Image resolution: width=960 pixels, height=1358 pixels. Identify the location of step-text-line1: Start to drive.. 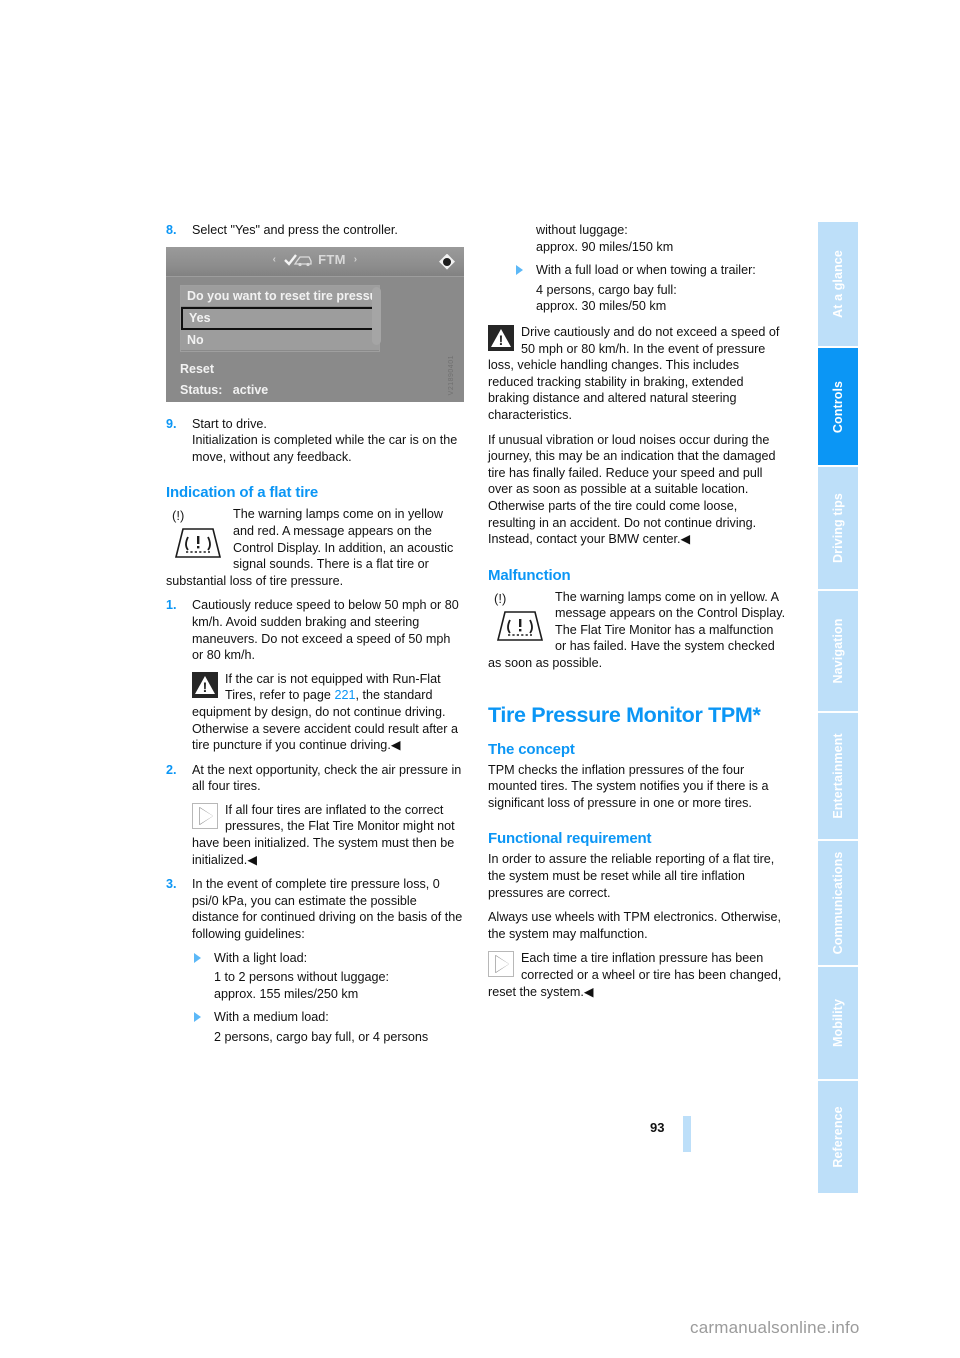
(229, 423).